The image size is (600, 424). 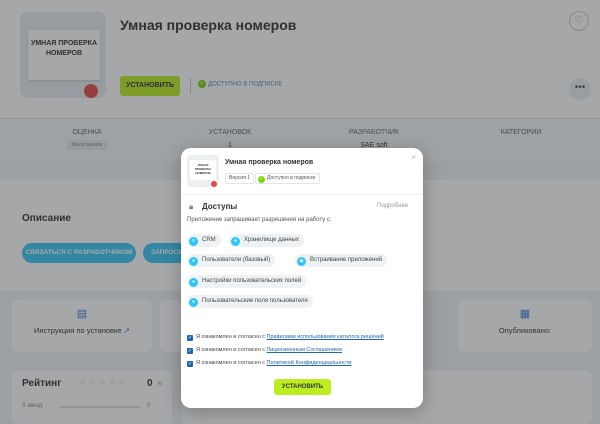 I want to click on modal-app-thumbnail: УМНАЯ ПРОВЕРКА НОМЕРОВ, so click(x=203, y=171).